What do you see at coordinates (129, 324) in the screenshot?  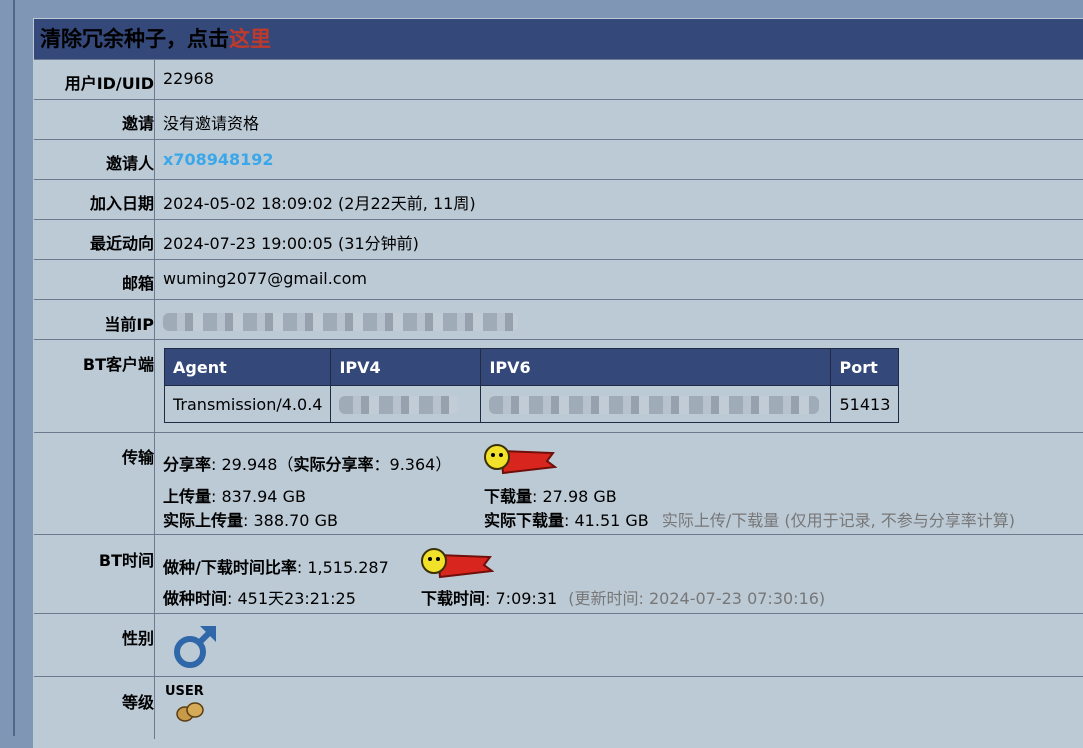 I see `ip-label: 当前IP` at bounding box center [129, 324].